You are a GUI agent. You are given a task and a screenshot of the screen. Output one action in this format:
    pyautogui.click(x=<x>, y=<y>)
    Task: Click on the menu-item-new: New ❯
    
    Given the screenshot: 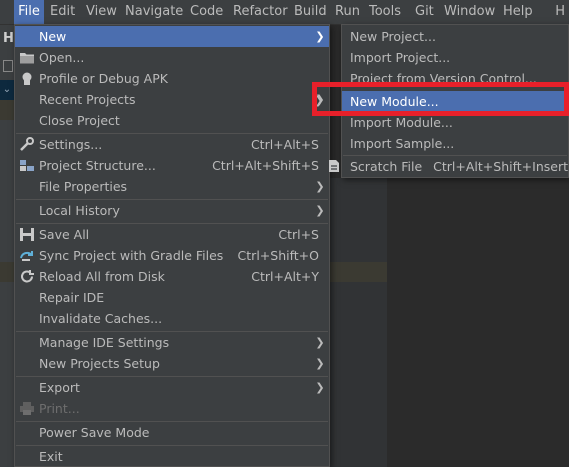 What is the action you would take?
    pyautogui.click(x=172, y=36)
    